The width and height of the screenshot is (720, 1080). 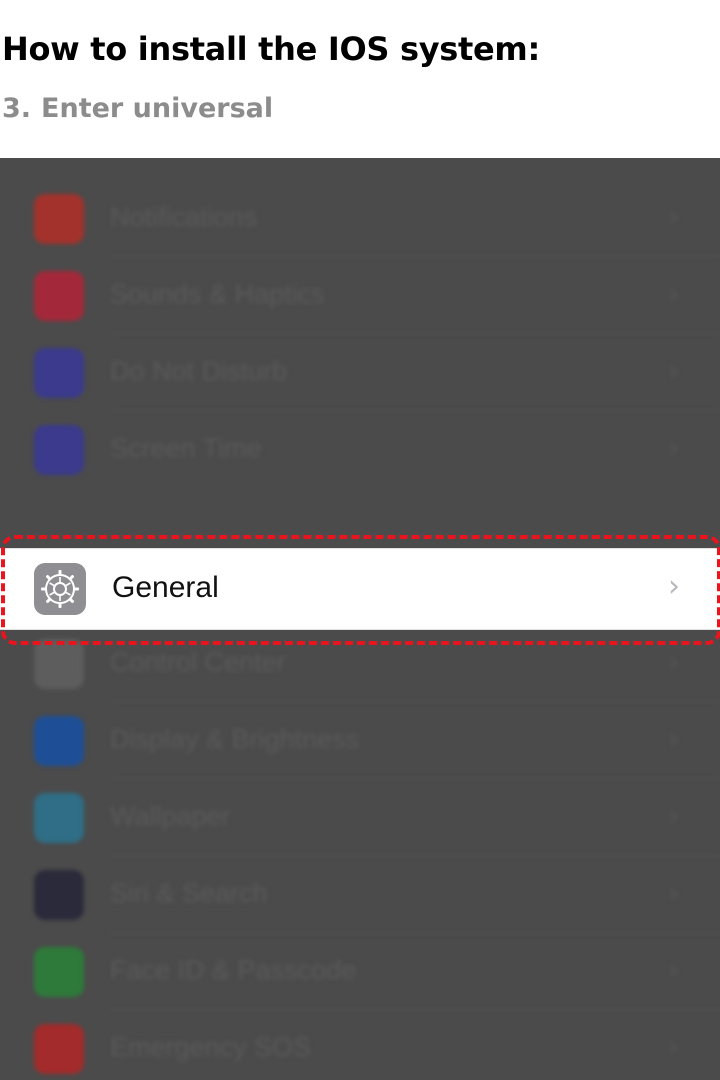 What do you see at coordinates (360, 1045) in the screenshot?
I see `settings-row-emergency-sos: Emergency SOS ›` at bounding box center [360, 1045].